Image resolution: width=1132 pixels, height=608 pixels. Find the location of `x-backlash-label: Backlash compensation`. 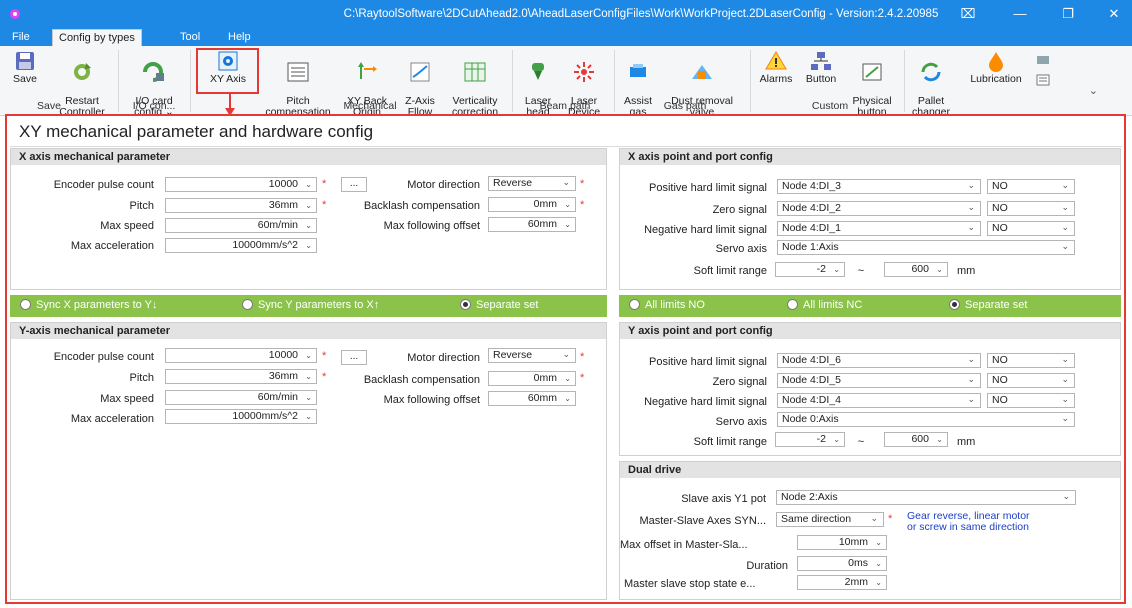

x-backlash-label: Backlash compensation is located at coordinates (421, 206).